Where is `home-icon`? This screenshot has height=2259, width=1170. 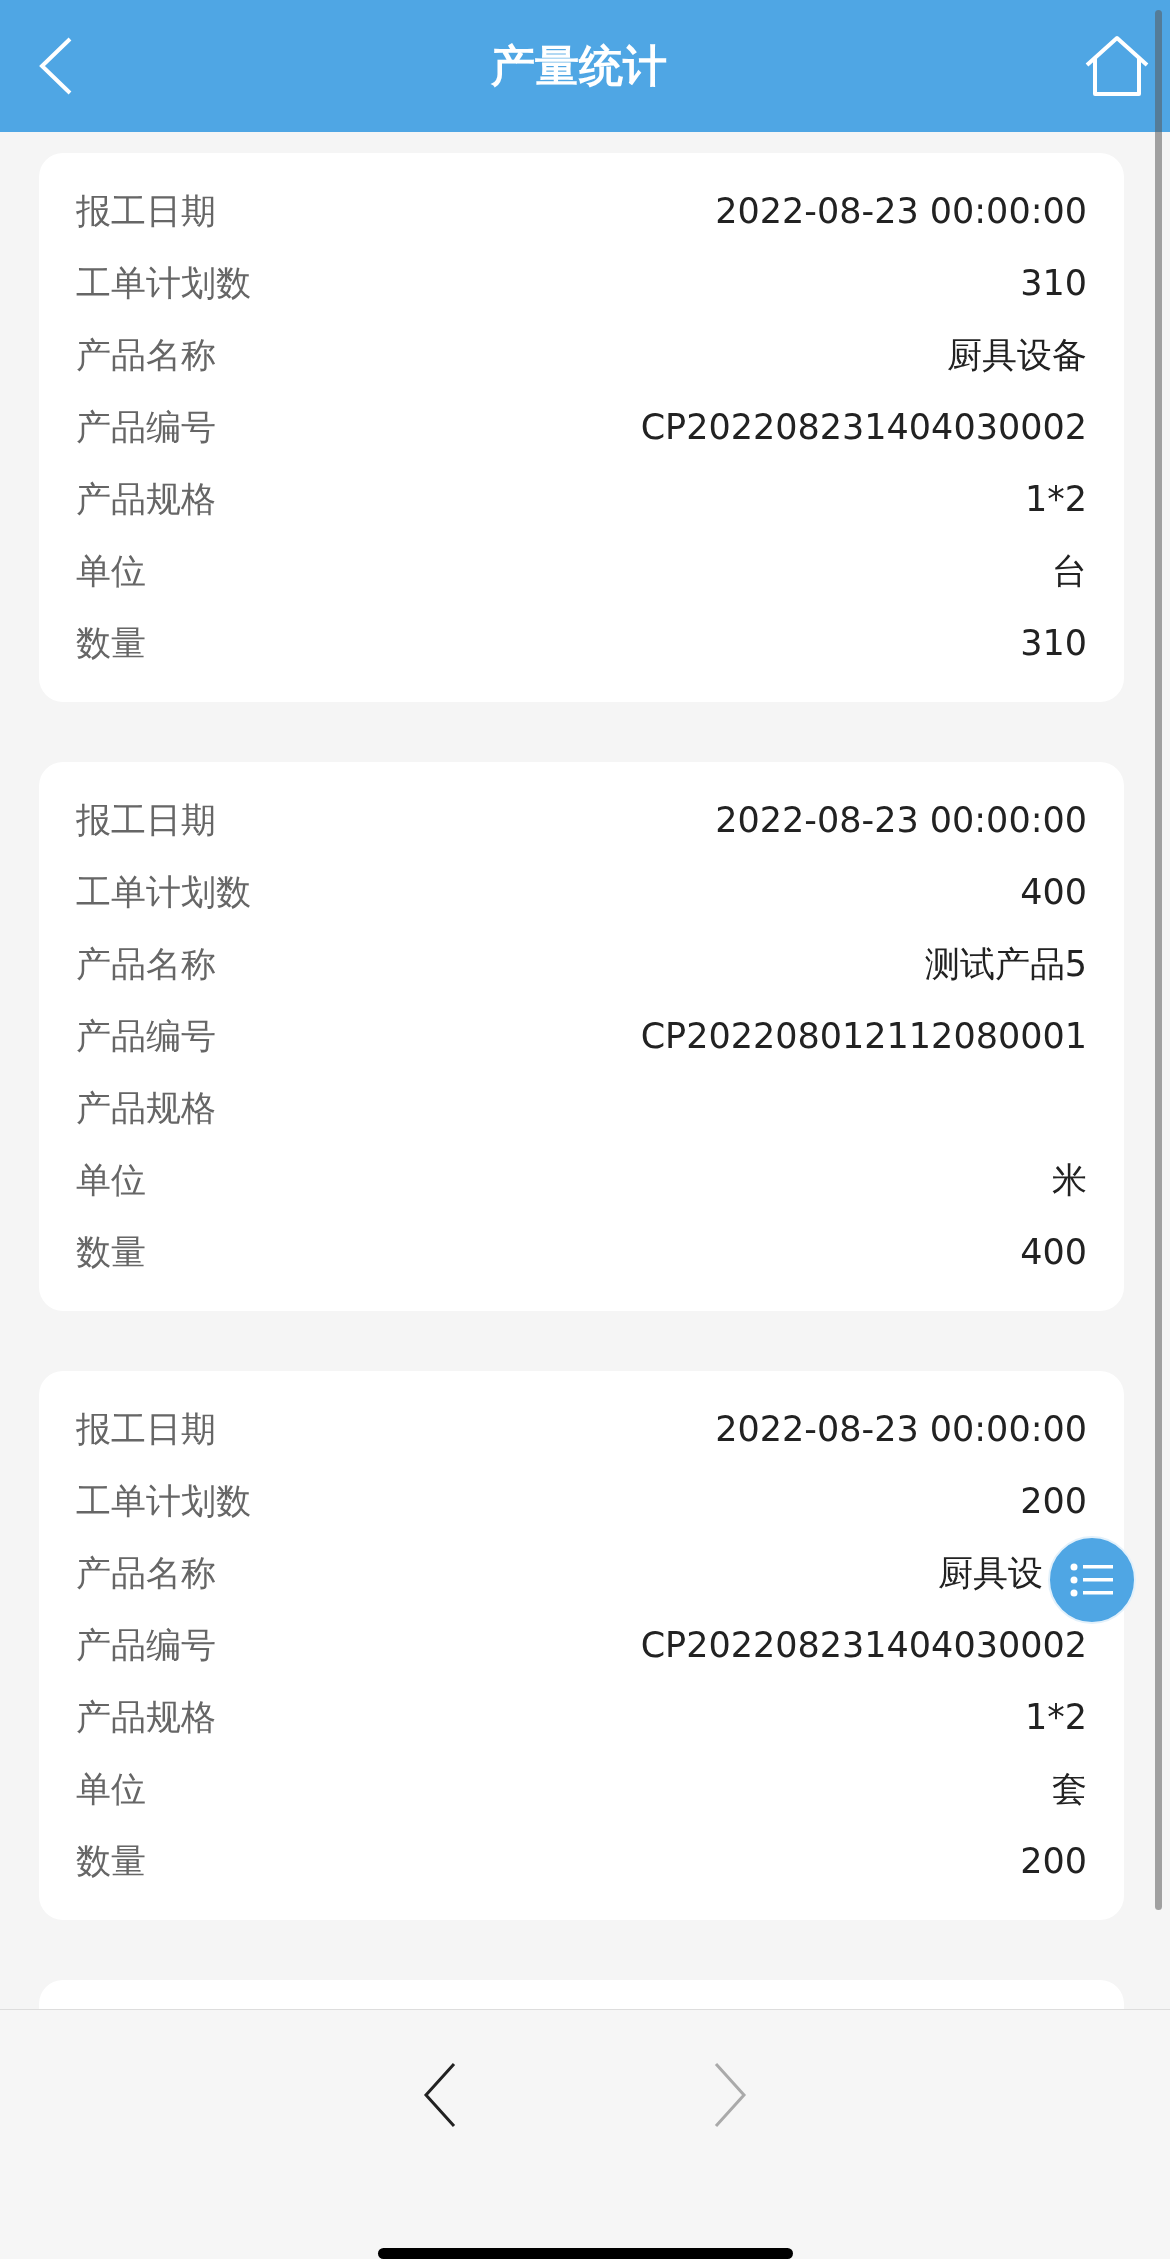
home-icon is located at coordinates (1117, 66).